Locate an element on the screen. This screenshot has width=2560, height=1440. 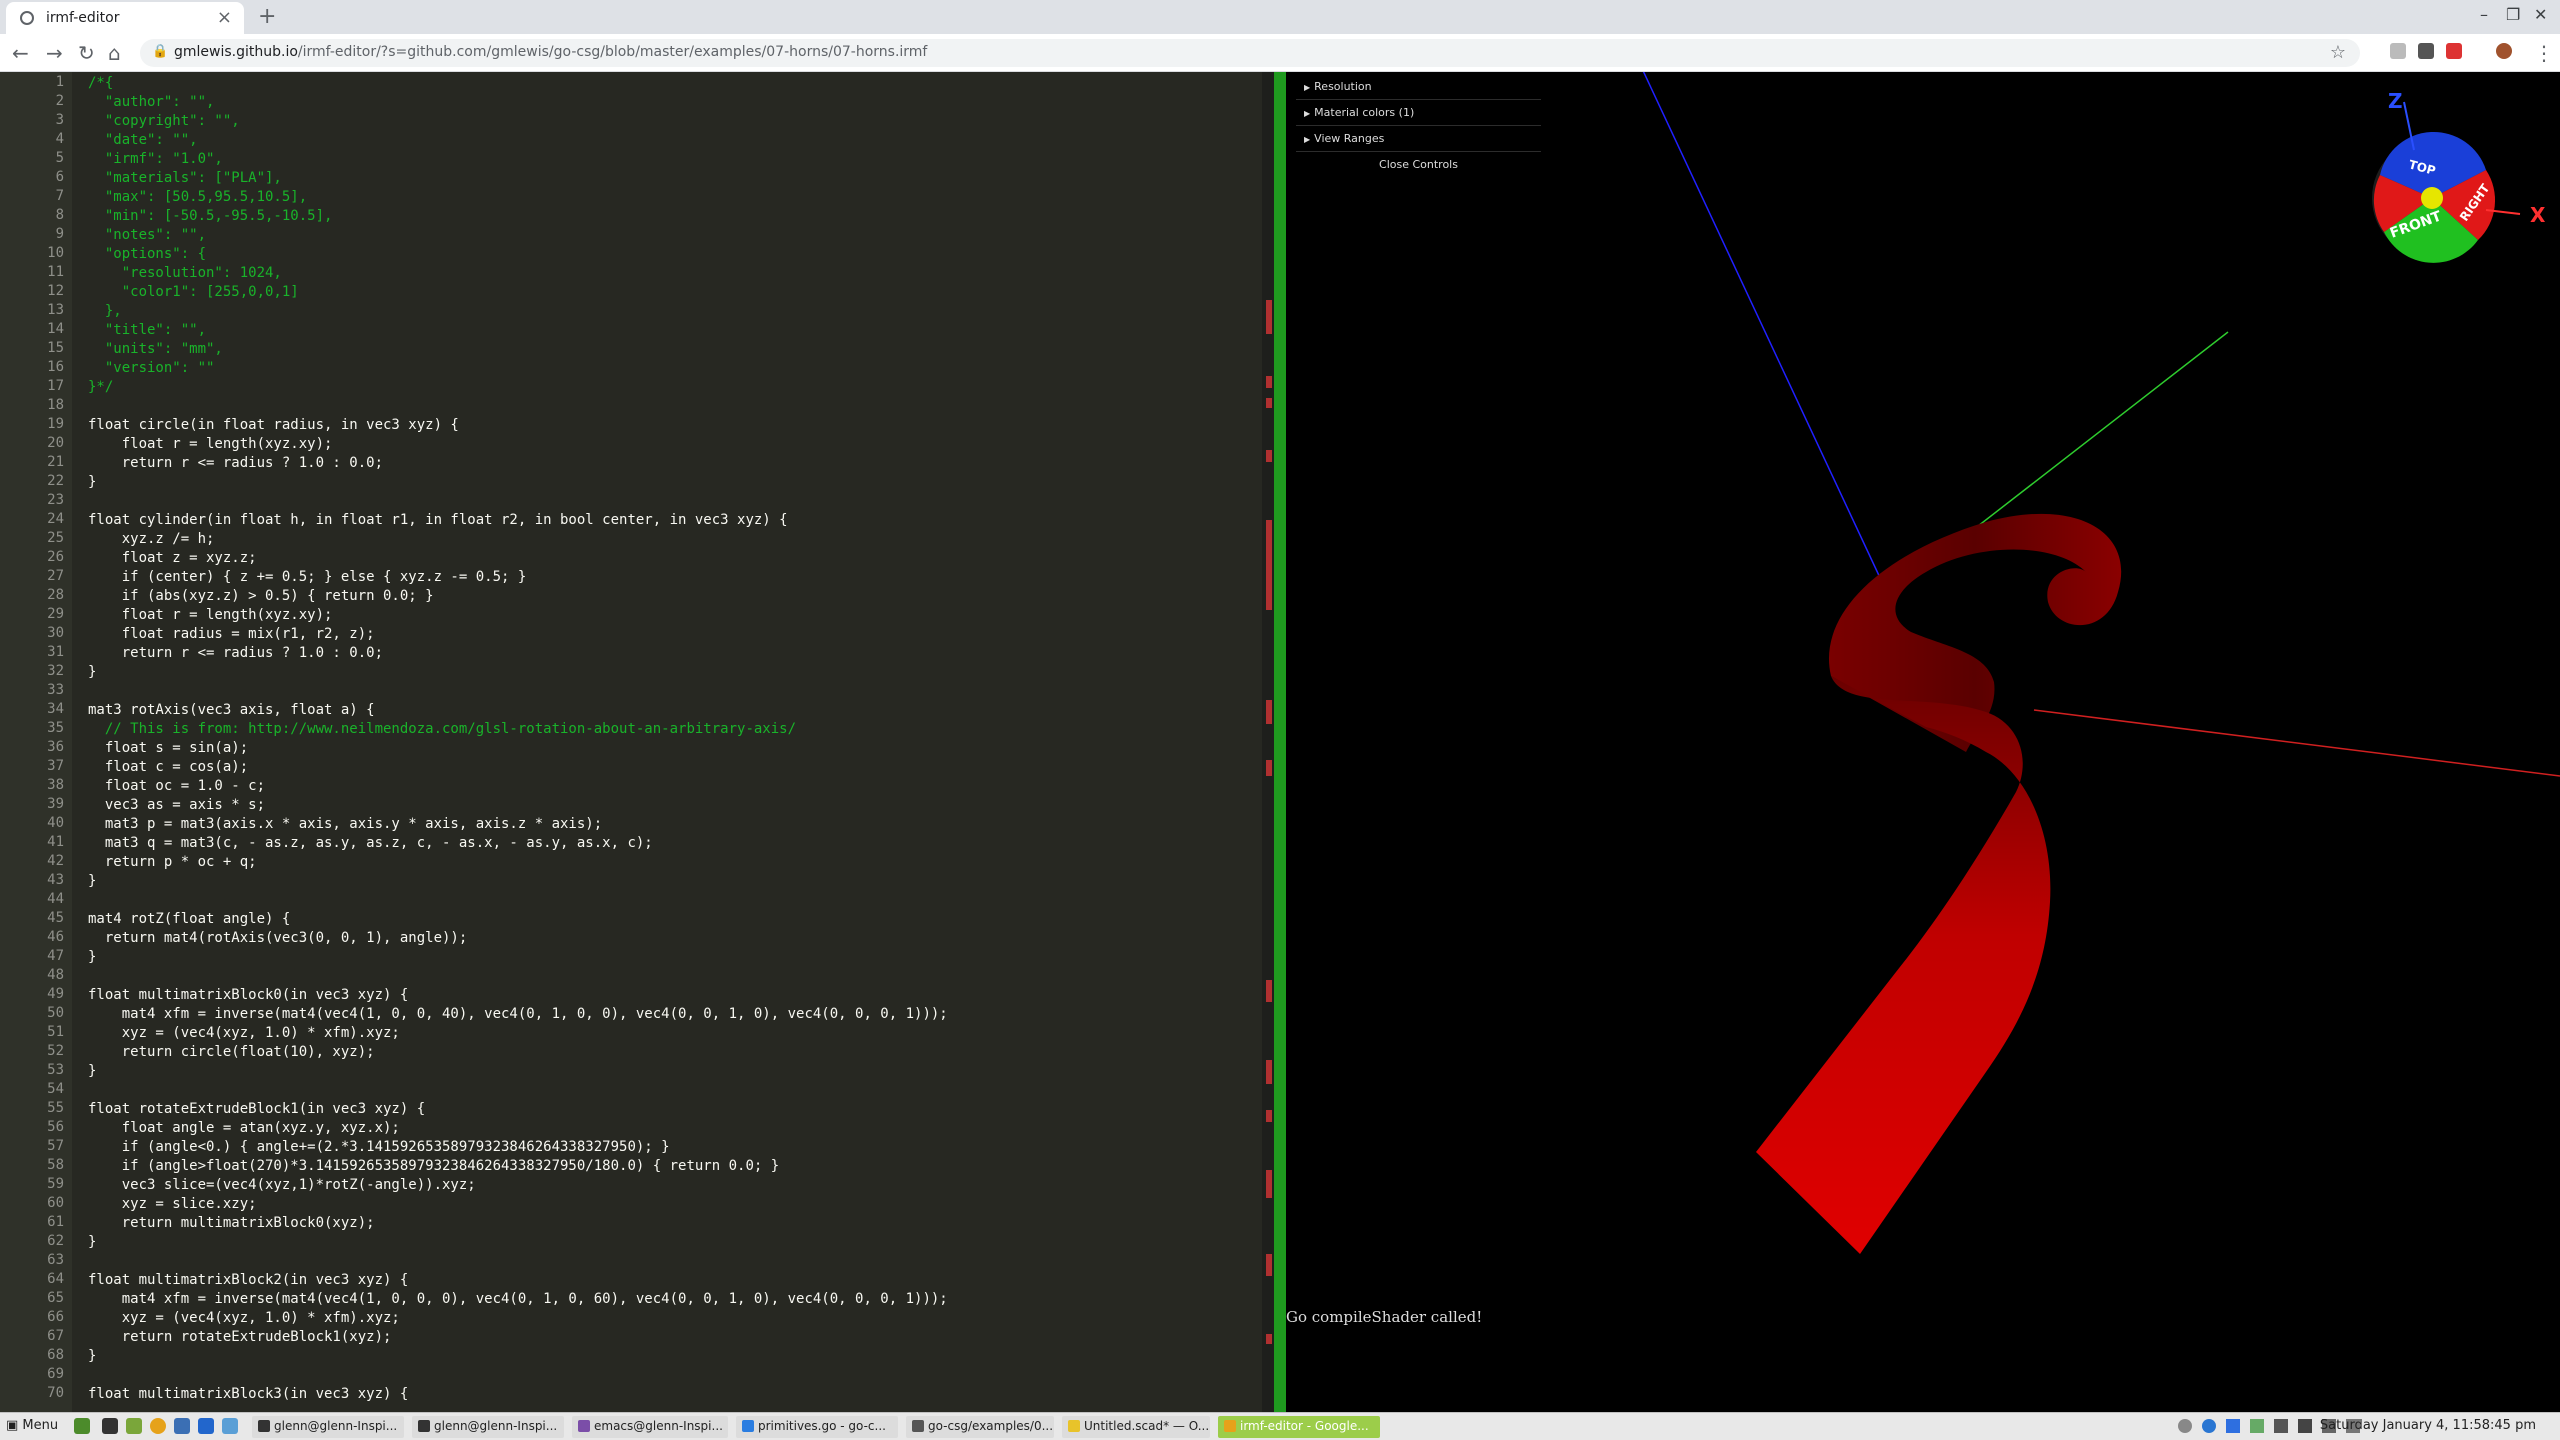
code-line: "materials": ["PLA"], is located at coordinates (185, 178).